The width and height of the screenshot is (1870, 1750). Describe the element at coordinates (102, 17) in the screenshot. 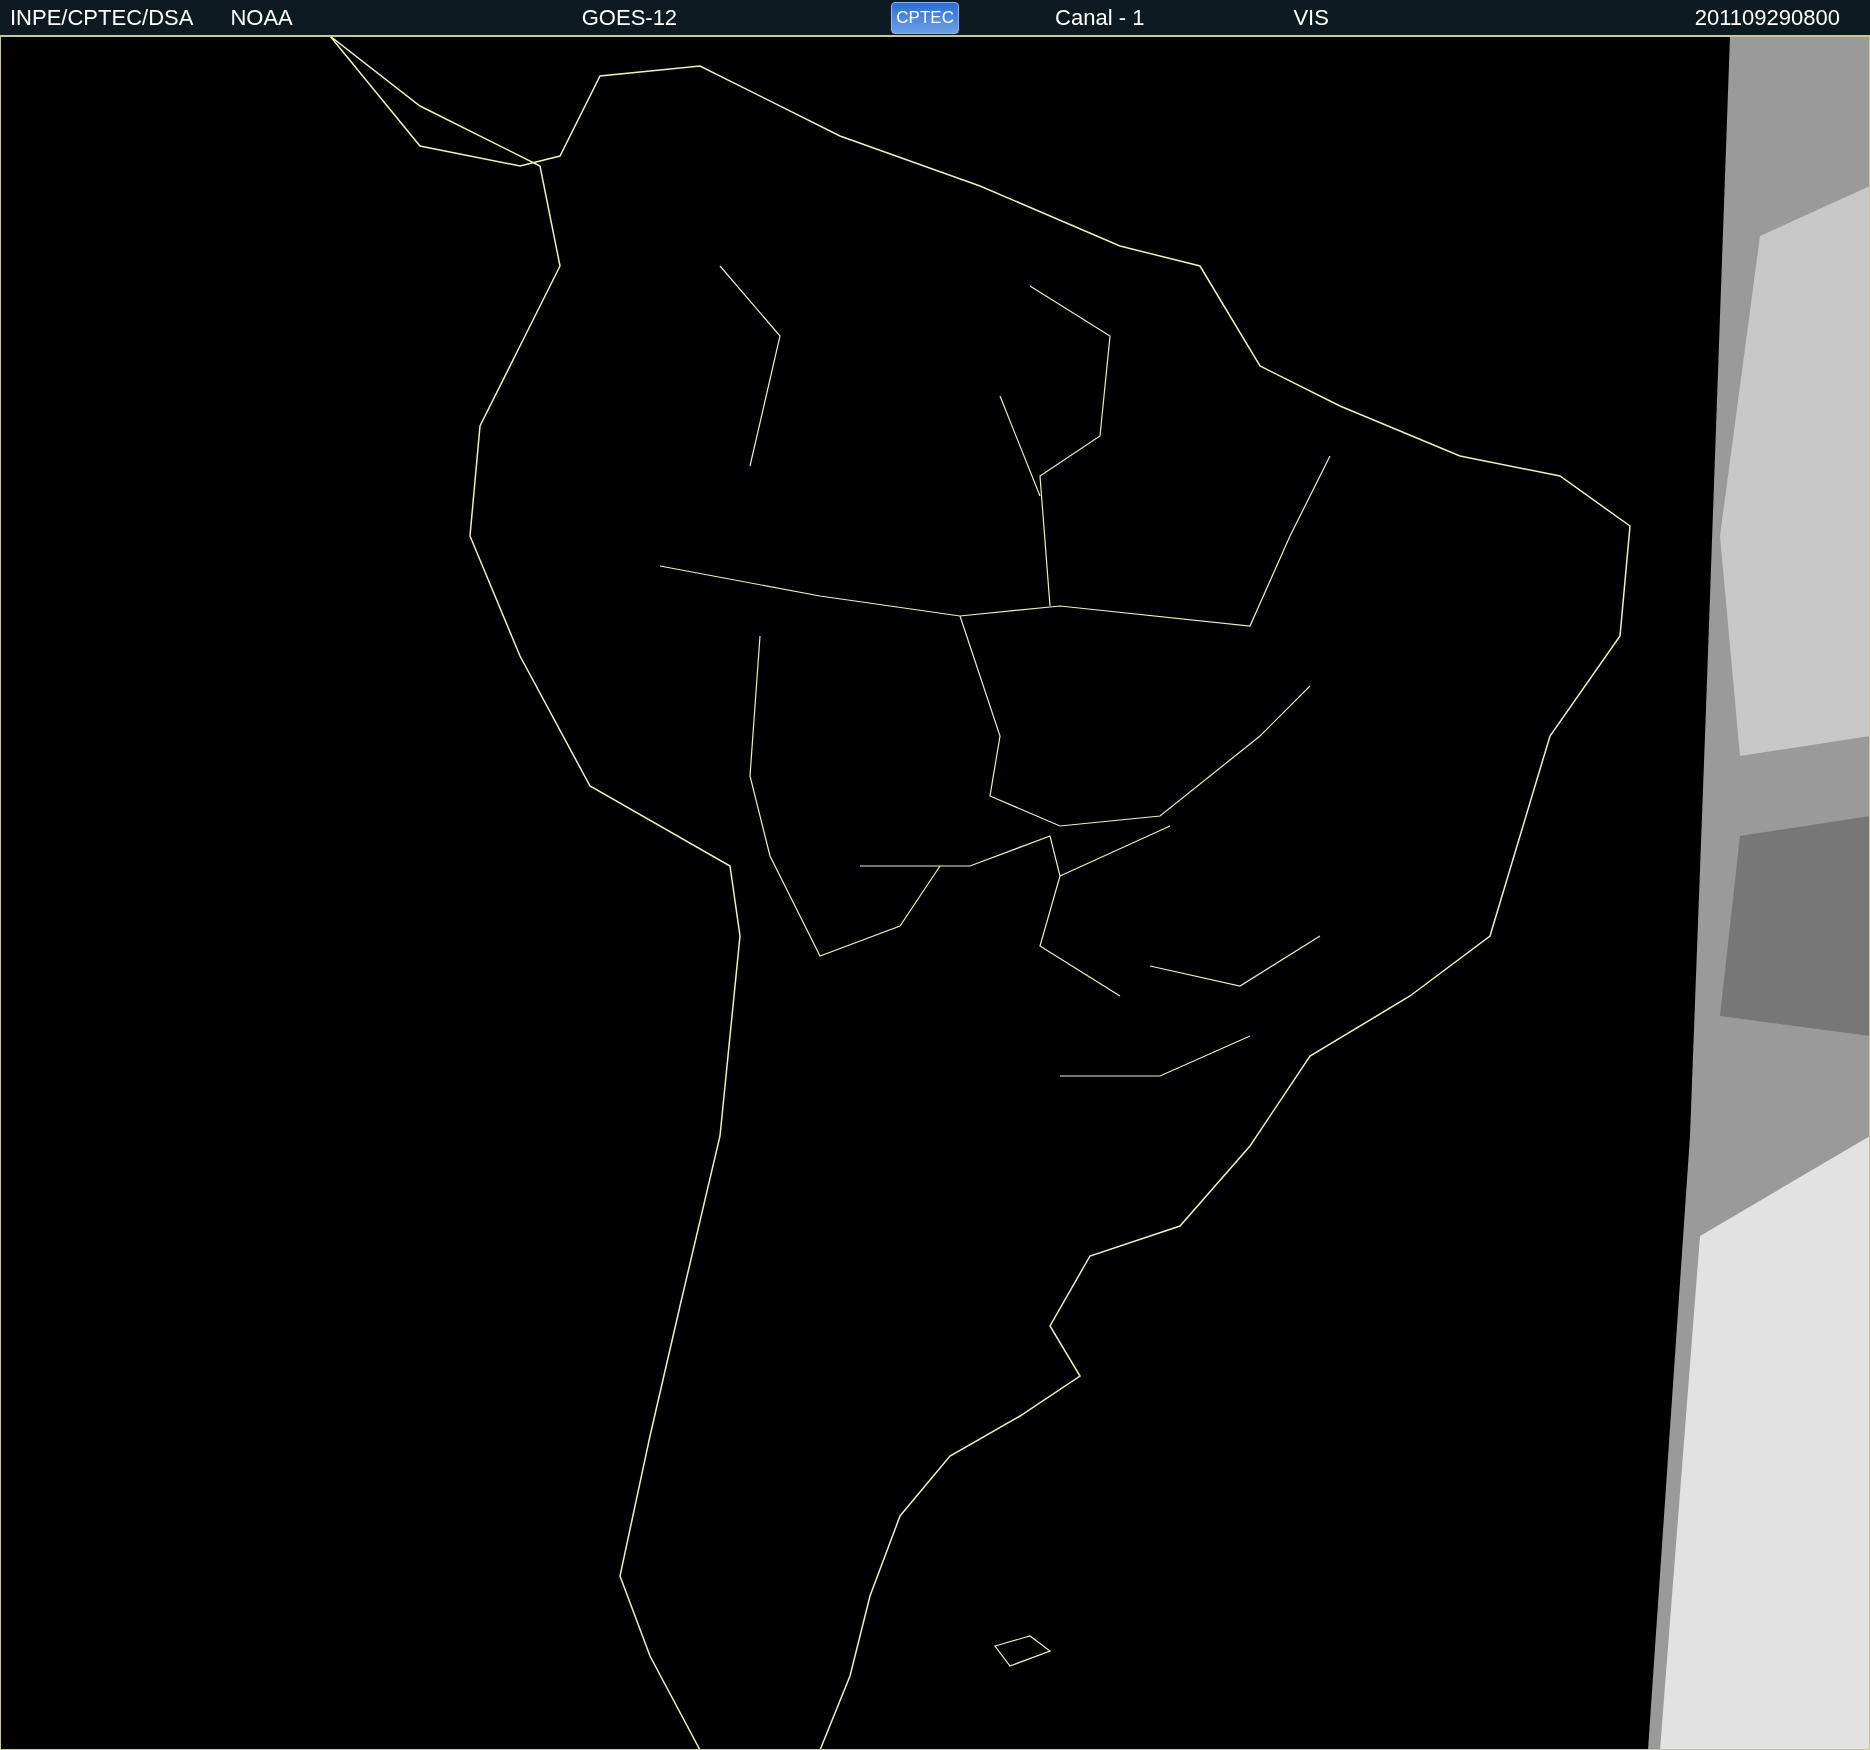

I see `source-label: INPE/CPTEC/DSA` at that location.